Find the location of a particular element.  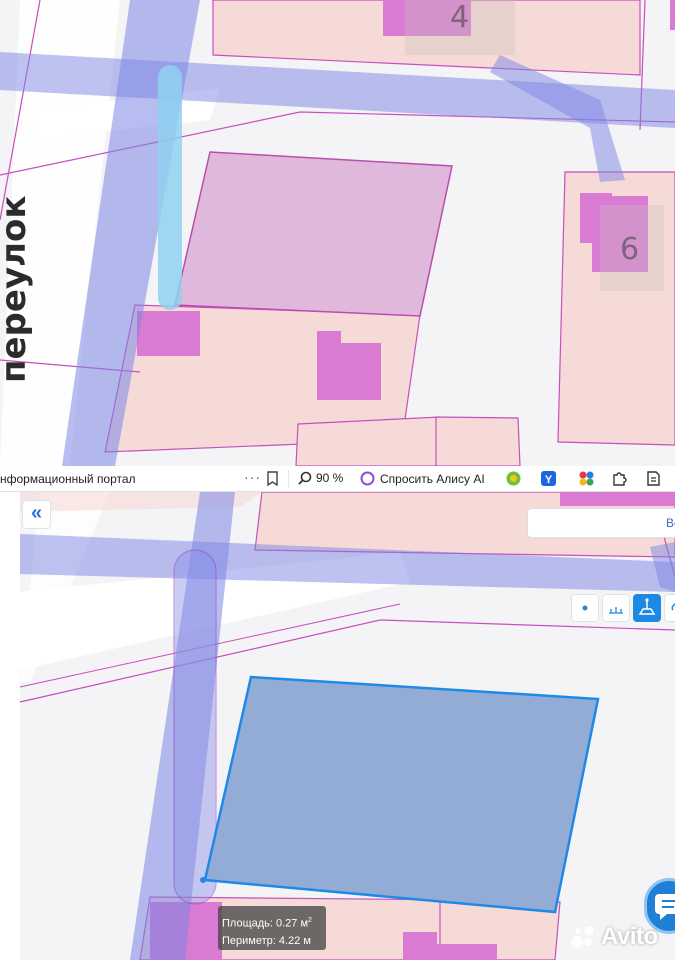

point-tool-button is located at coordinates (585, 608).